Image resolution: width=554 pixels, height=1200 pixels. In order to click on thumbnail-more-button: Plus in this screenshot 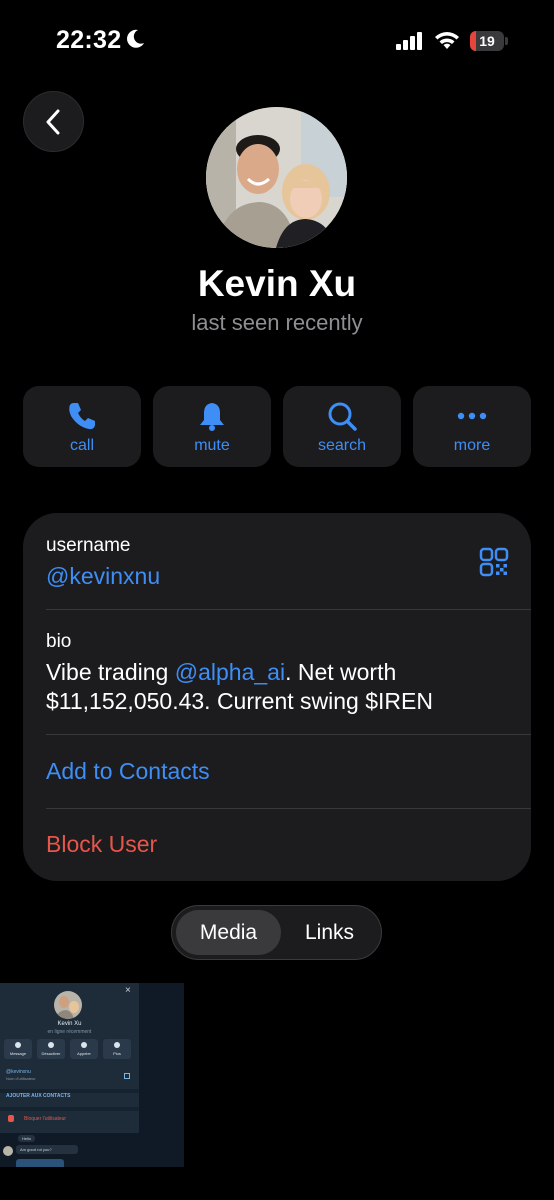, I will do `click(117, 1049)`.